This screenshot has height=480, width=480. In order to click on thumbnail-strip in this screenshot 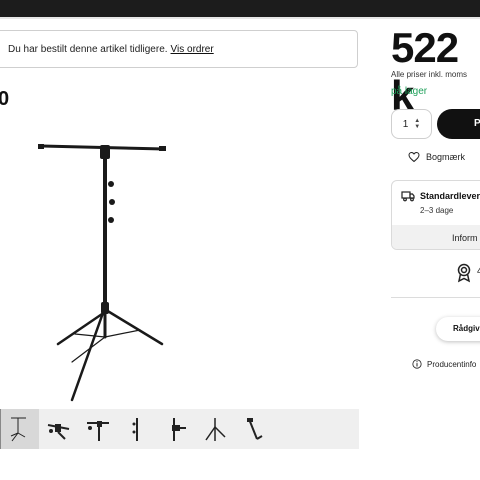, I will do `click(179, 429)`.